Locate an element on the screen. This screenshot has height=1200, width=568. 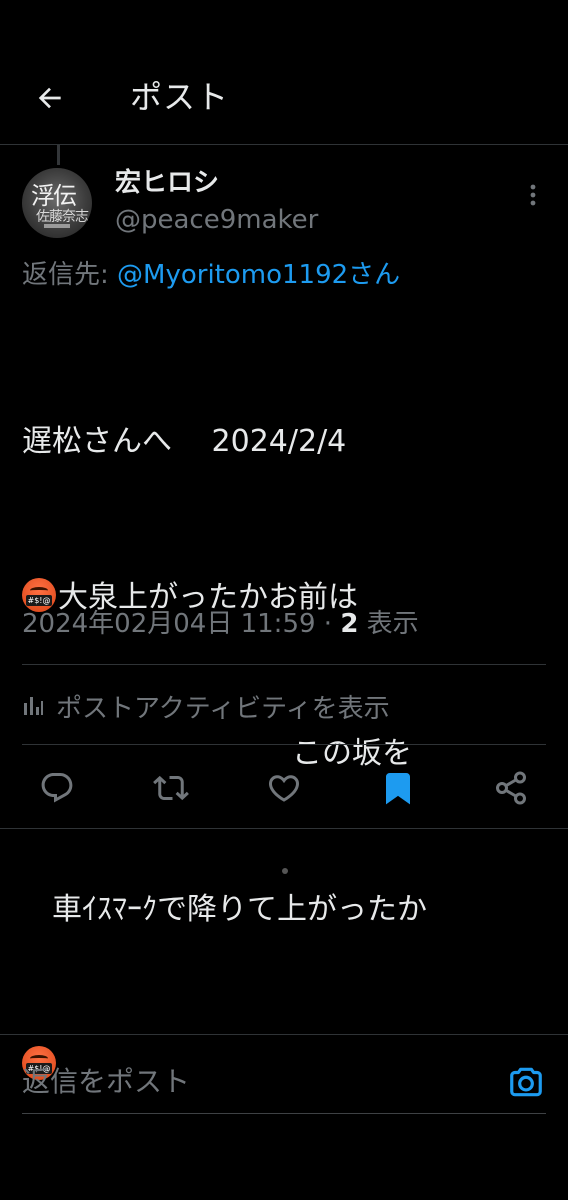
action-bar is located at coordinates (284, 788).